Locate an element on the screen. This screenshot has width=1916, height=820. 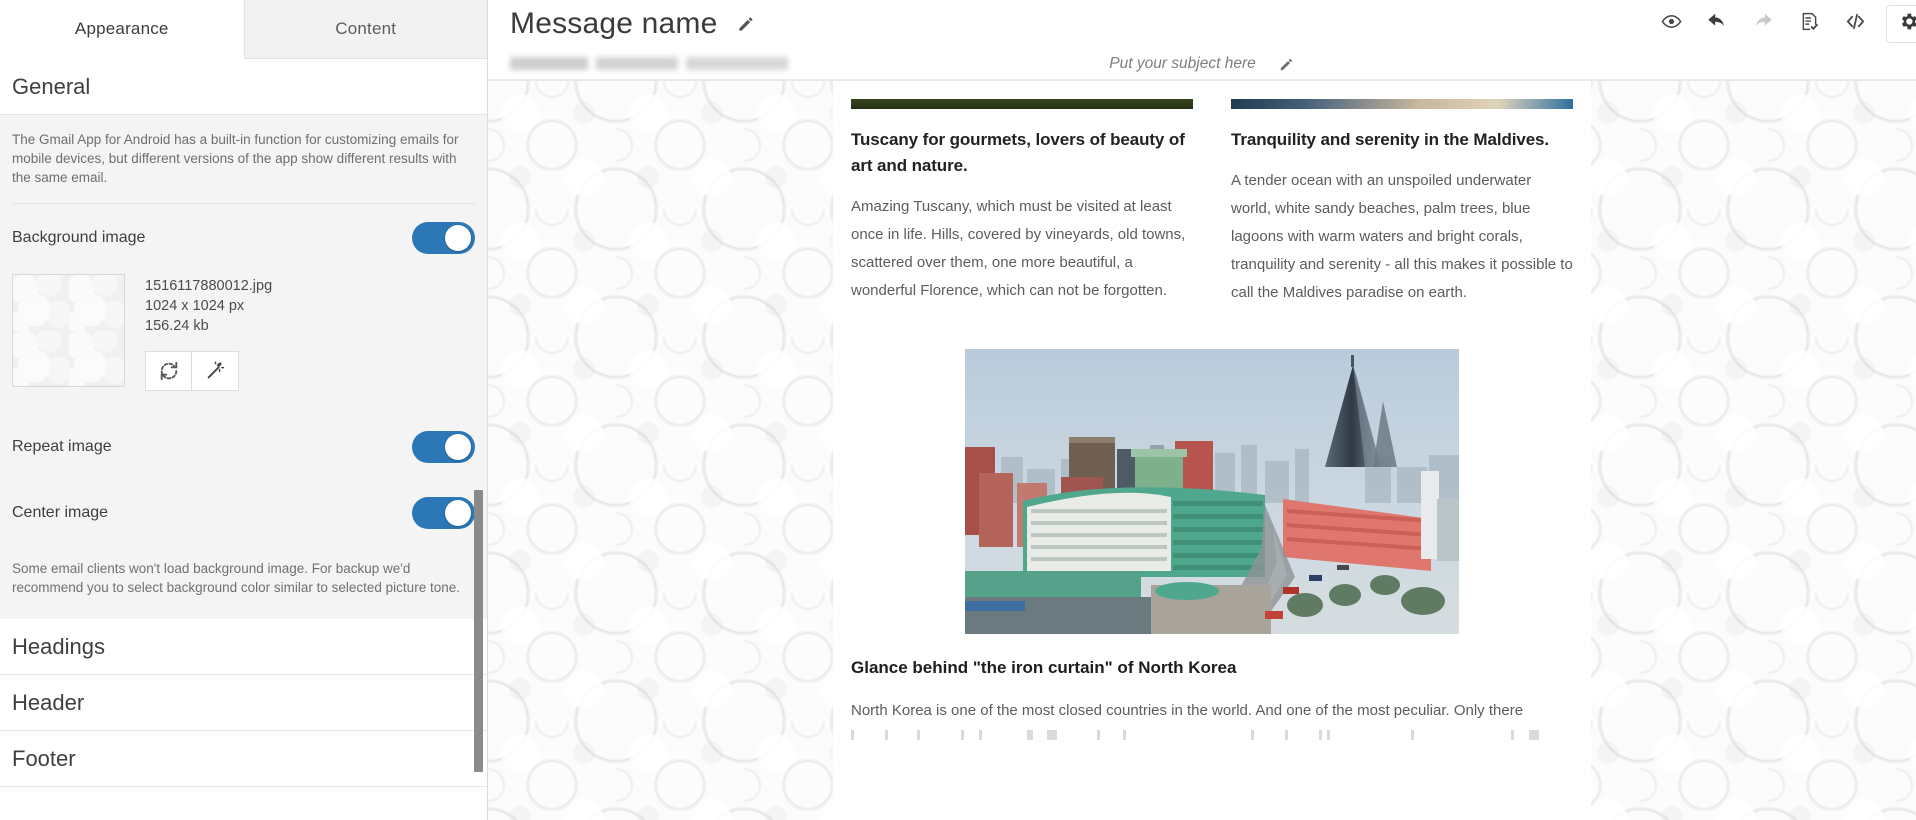
sidebar-scrollbar-thumb is located at coordinates (478, 631).